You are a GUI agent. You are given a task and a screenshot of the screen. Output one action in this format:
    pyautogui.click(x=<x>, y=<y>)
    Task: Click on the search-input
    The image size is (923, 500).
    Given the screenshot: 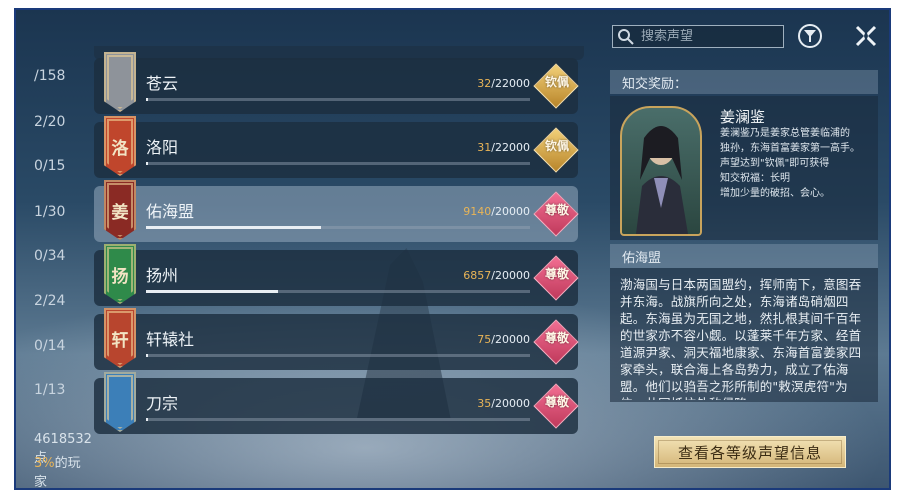 What is the action you would take?
    pyautogui.click(x=711, y=36)
    